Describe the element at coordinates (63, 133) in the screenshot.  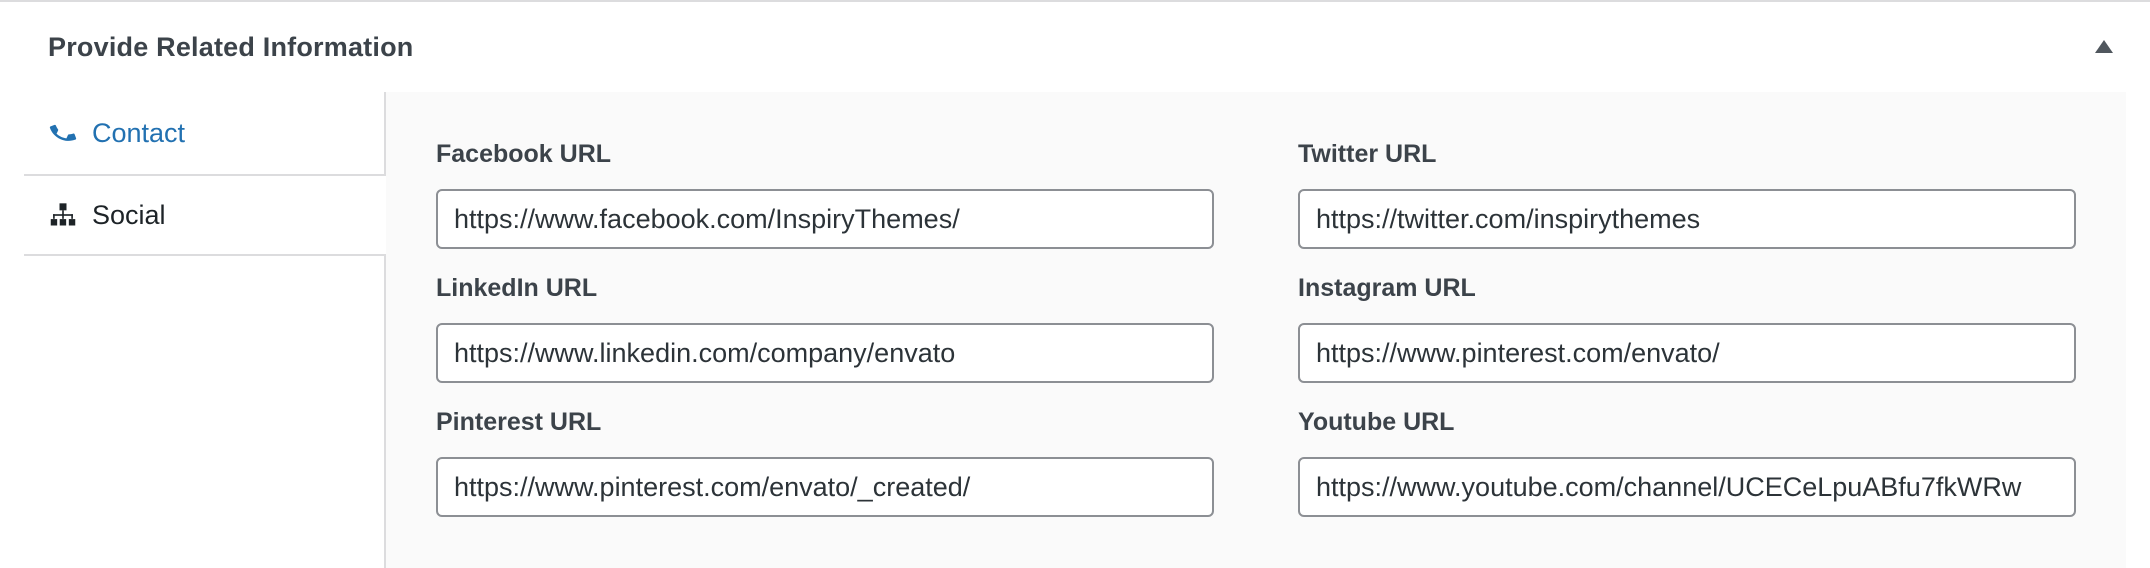
I see `phone-icon` at that location.